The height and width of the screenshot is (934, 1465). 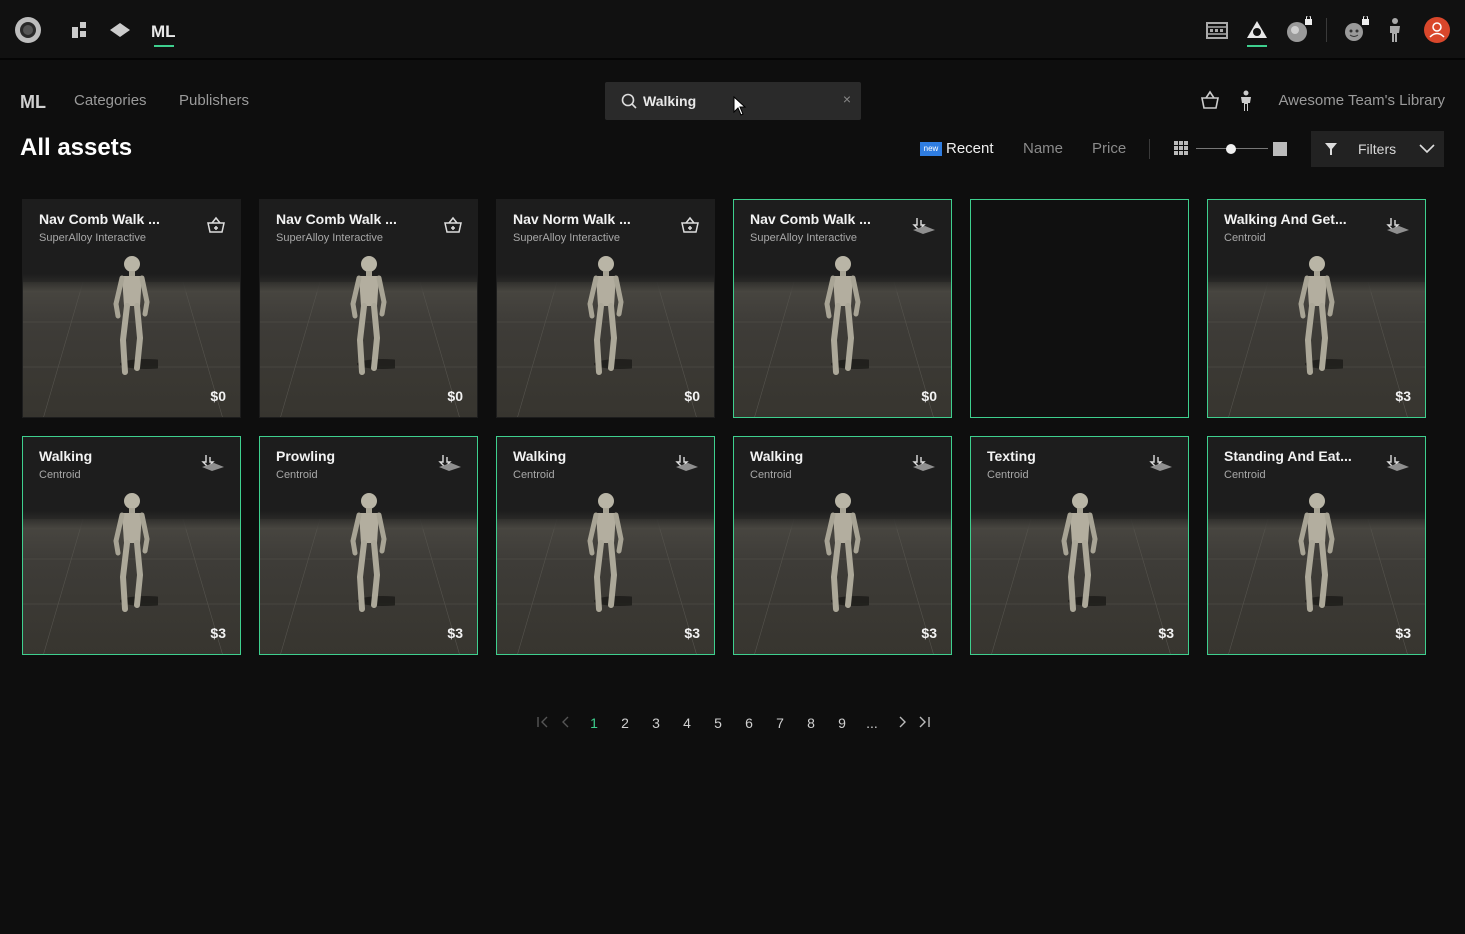 What do you see at coordinates (903, 723) in the screenshot?
I see `next-page-icon` at bounding box center [903, 723].